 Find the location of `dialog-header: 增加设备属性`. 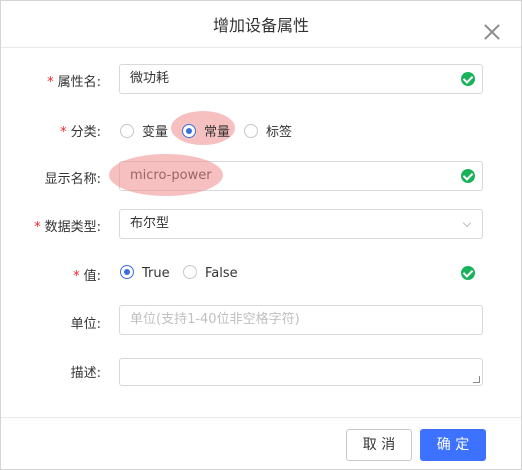

dialog-header: 增加设备属性 is located at coordinates (261, 24).